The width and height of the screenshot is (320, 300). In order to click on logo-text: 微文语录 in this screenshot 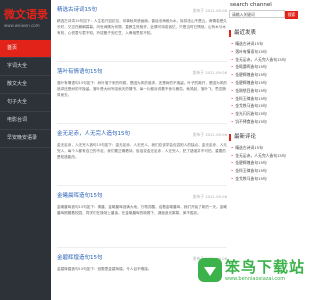, I will do `click(26, 14)`.